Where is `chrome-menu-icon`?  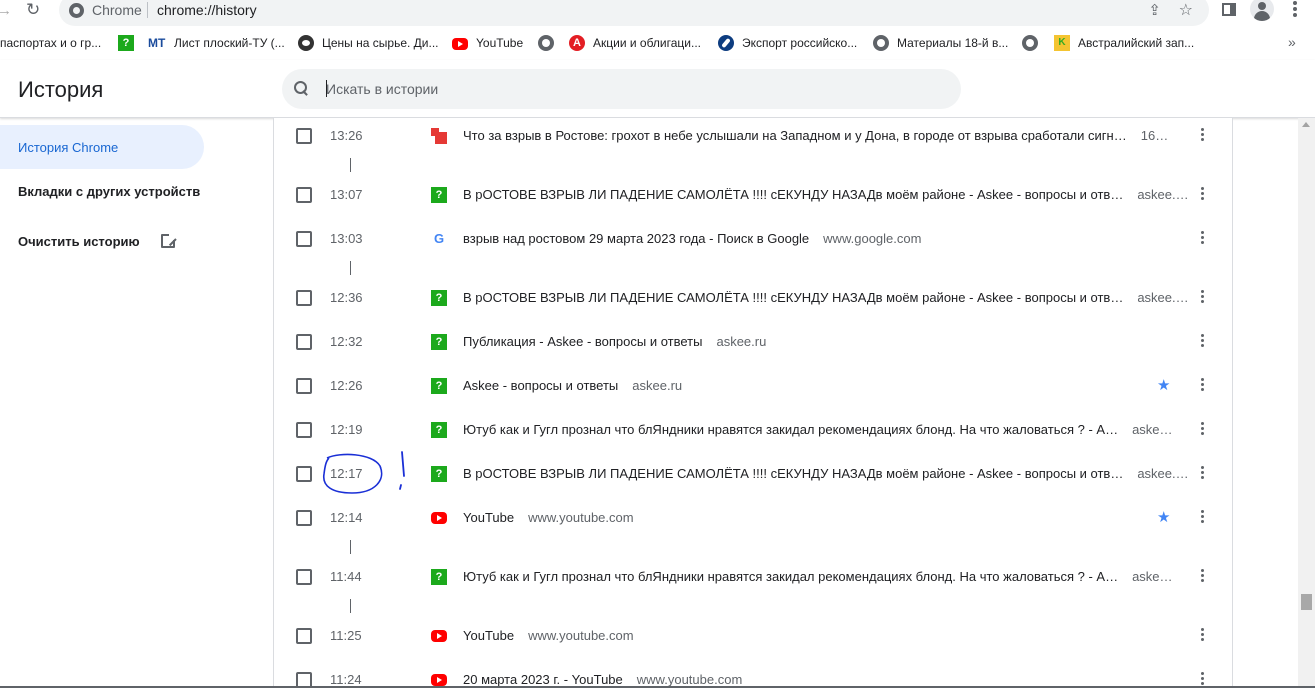 chrome-menu-icon is located at coordinates (1295, 10).